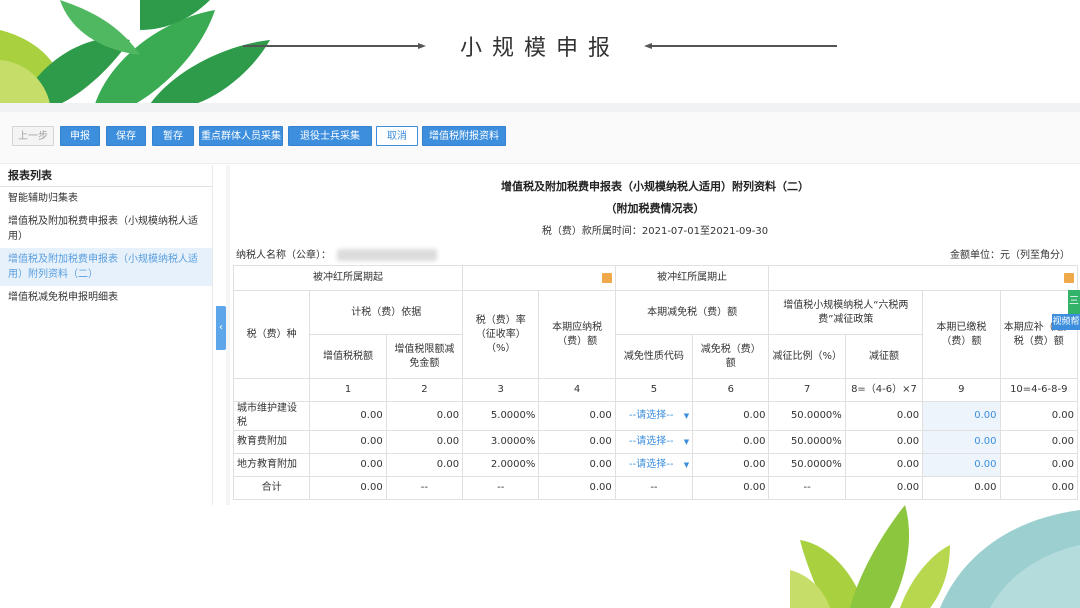  I want to click on total-relief-code: --, so click(654, 488).